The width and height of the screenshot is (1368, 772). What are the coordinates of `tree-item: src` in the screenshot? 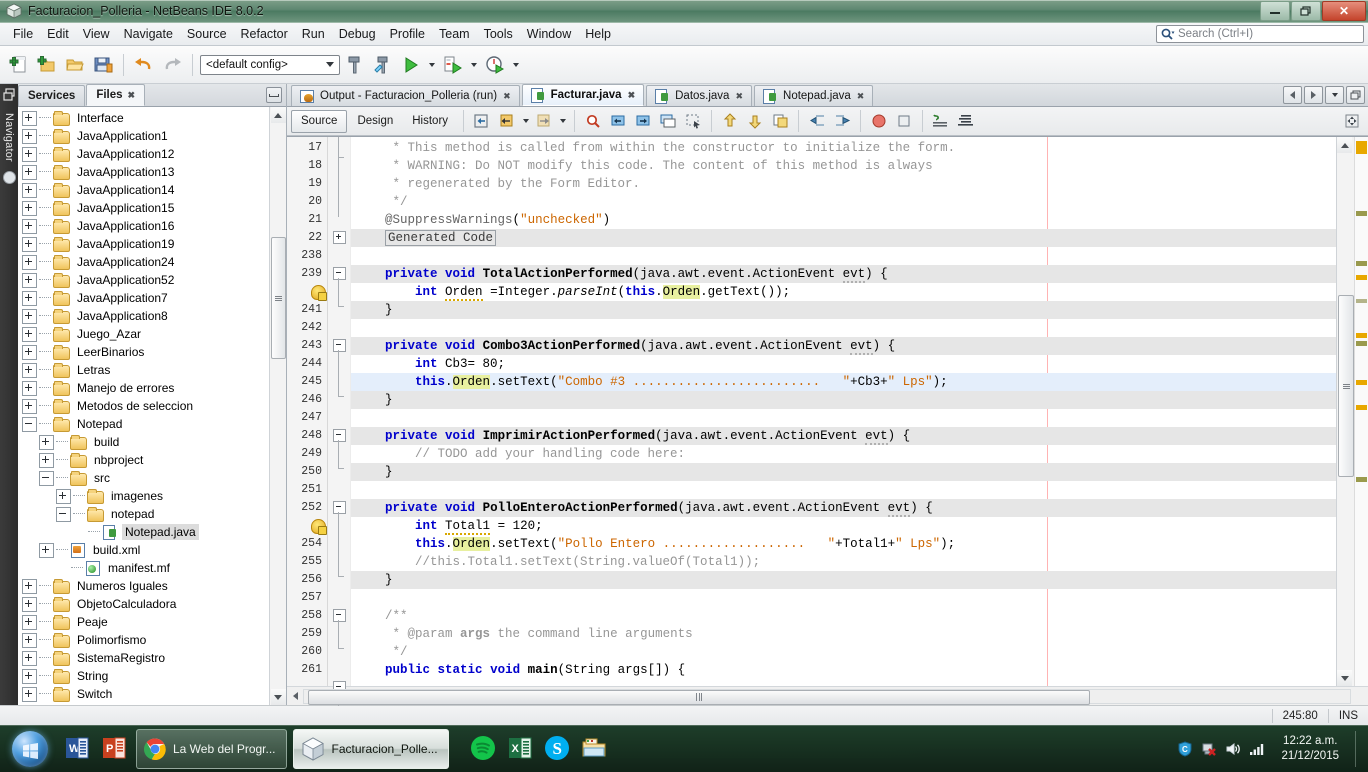 It's located at (143, 478).